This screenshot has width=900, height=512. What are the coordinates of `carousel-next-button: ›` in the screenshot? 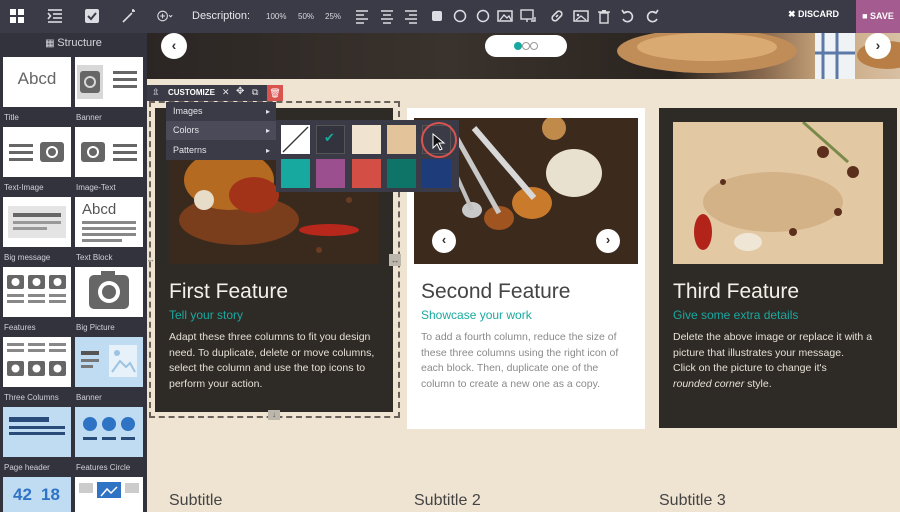 It's located at (878, 46).